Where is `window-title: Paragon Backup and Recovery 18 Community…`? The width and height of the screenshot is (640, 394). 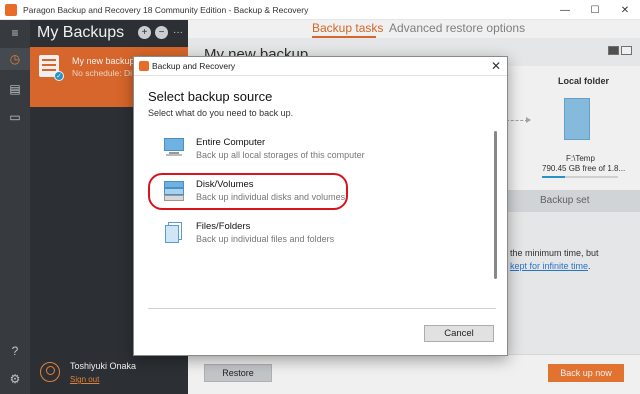
window-title: Paragon Backup and Recovery 18 Community… is located at coordinates (166, 9).